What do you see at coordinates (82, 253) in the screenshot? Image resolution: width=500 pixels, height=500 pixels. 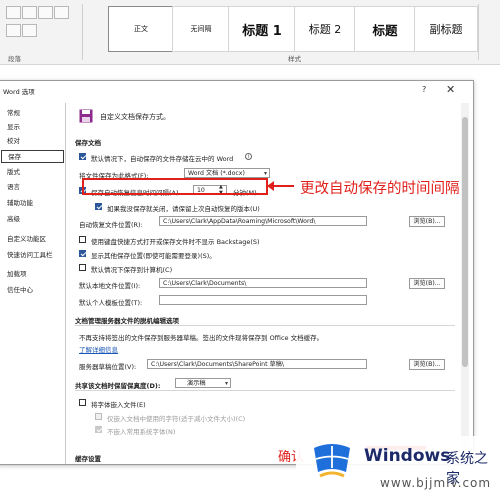 I see `show-additional-places-checkbox` at bounding box center [82, 253].